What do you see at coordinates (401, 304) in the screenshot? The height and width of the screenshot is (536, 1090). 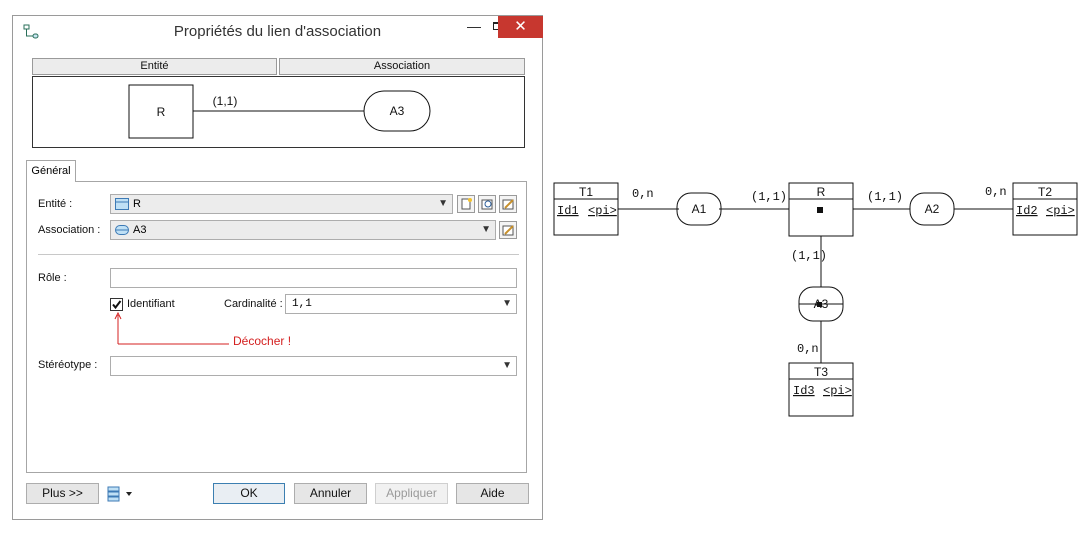 I see `cardinality-select: 1,1 ▼` at bounding box center [401, 304].